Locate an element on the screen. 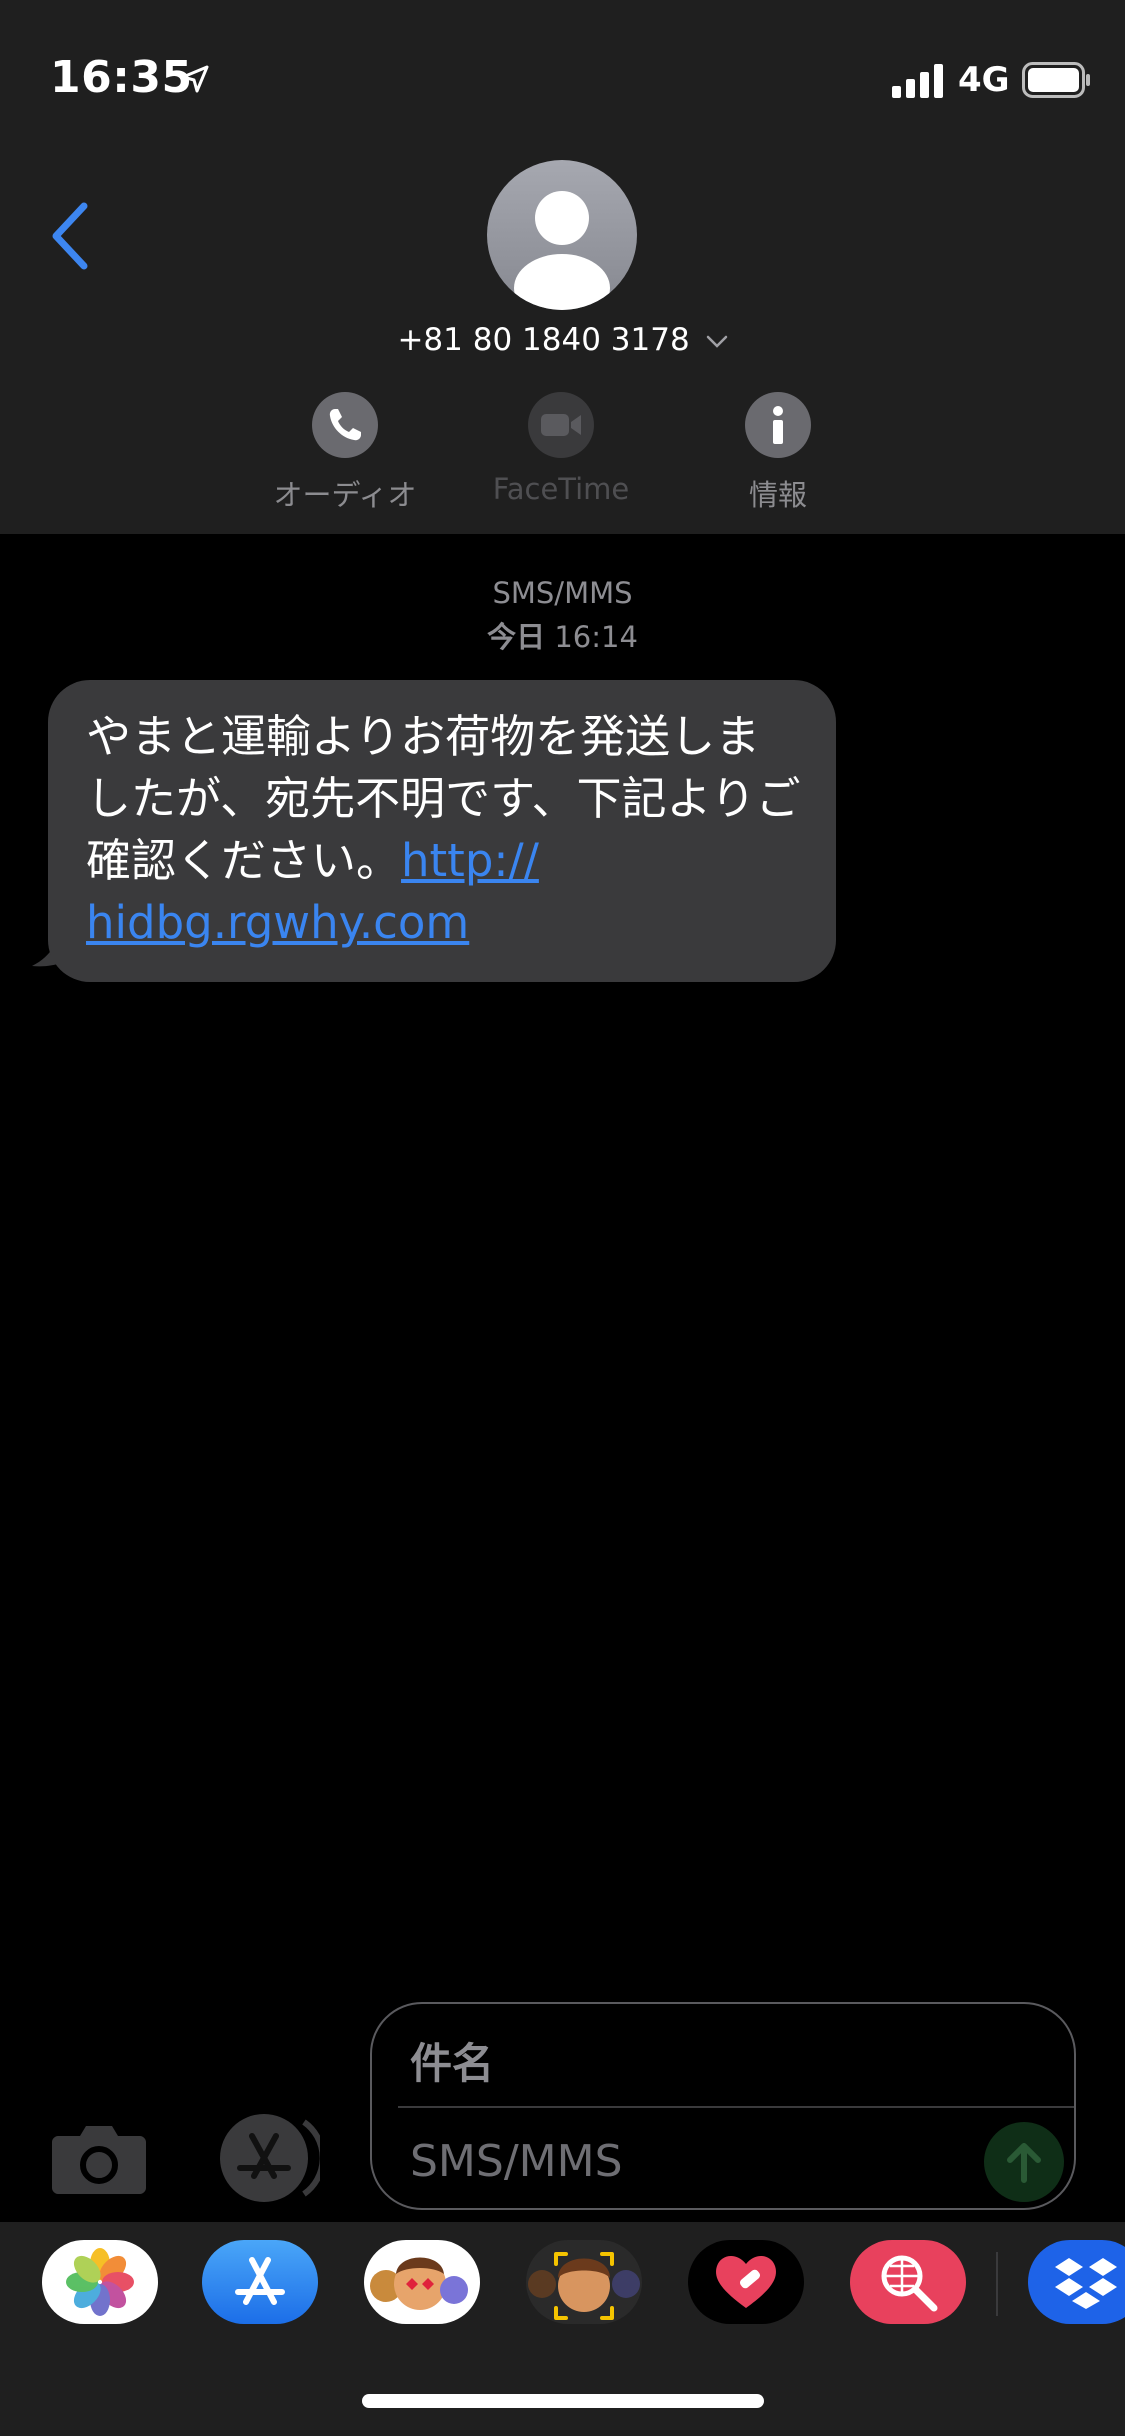  send-arrow-icon is located at coordinates (1024, 2163).